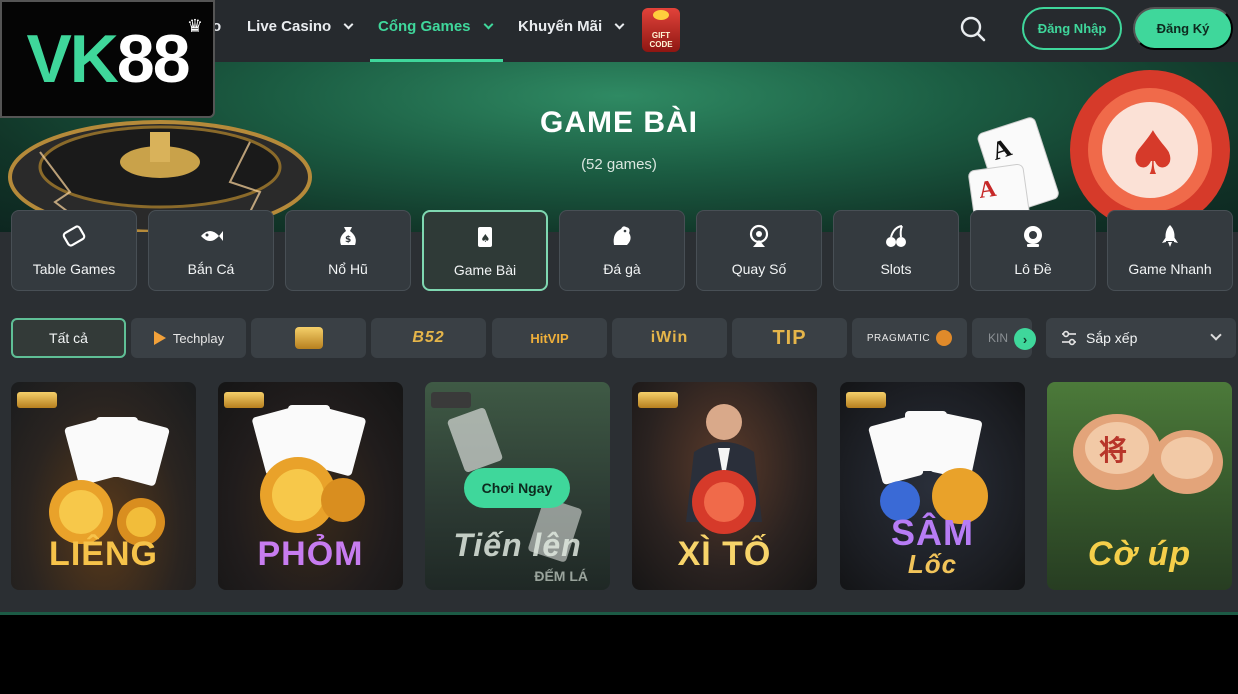 This screenshot has width=1238, height=694. What do you see at coordinates (1033, 269) in the screenshot?
I see `category-label: Lô Đề` at bounding box center [1033, 269].